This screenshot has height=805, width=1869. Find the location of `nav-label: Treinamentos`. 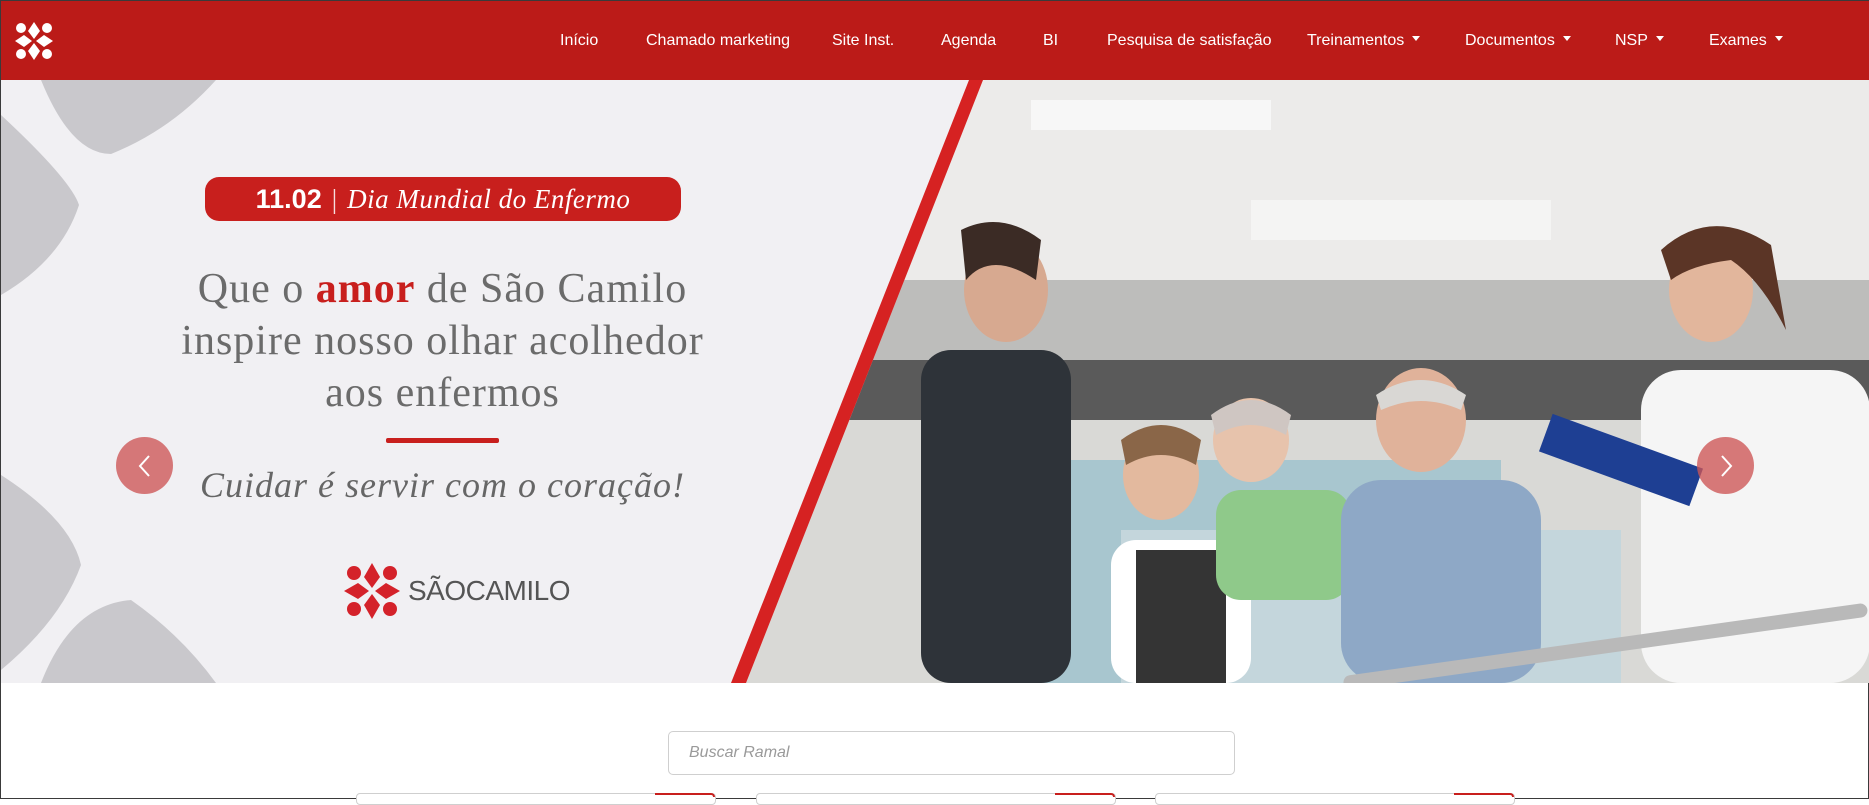

nav-label: Treinamentos is located at coordinates (1356, 40).